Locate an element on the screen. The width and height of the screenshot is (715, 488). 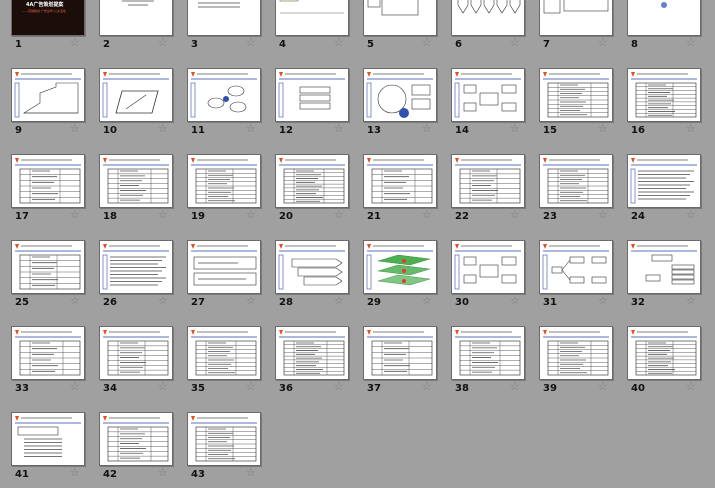
slide-thumbnail-cell: 42 ☆ is located at coordinates (143, 450).